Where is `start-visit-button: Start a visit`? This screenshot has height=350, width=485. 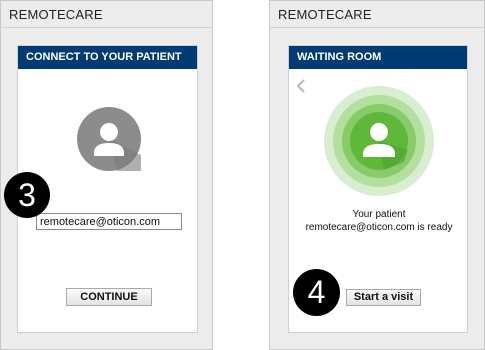 start-visit-button: Start a visit is located at coordinates (383, 297).